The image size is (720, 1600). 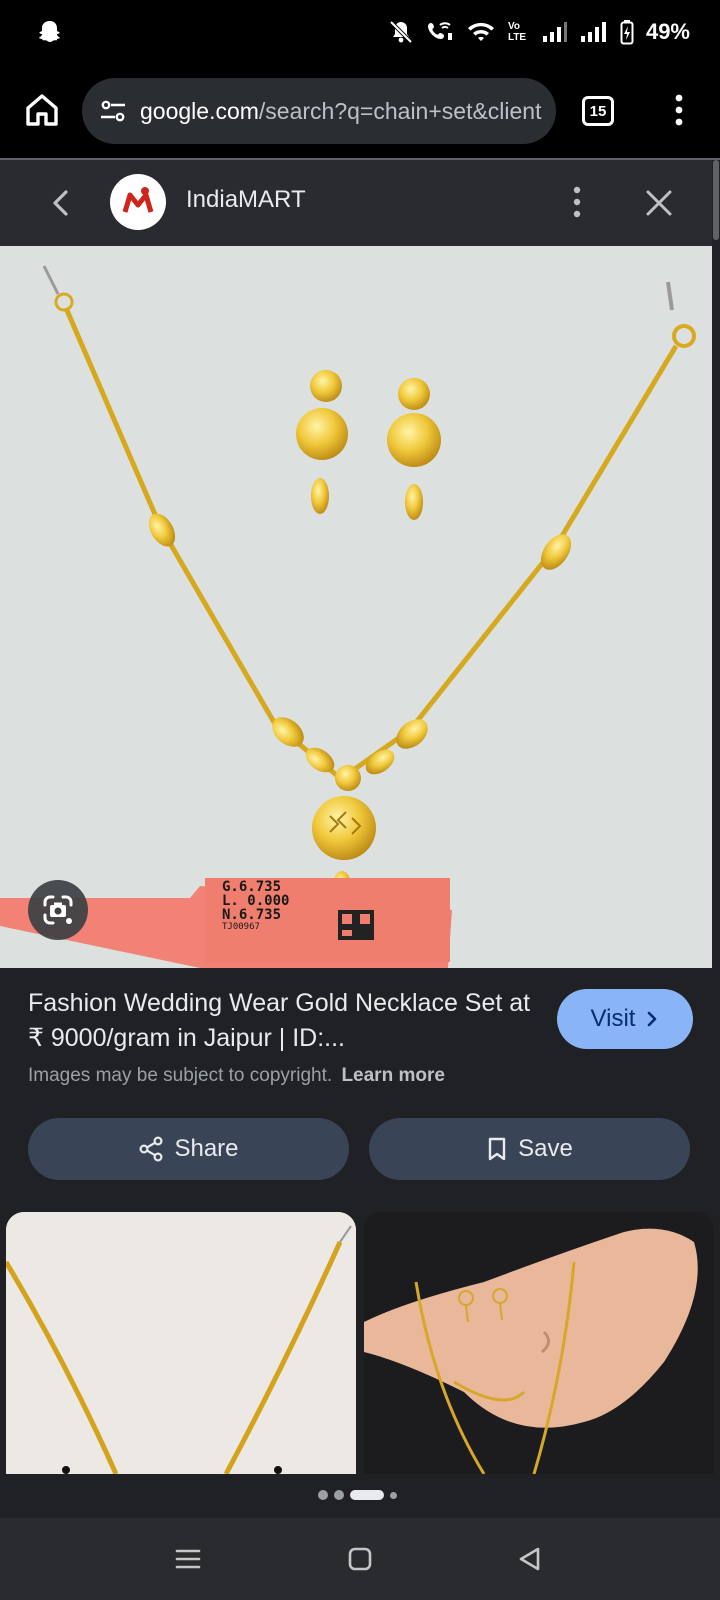 I want to click on browser-toolbar: google.com/search?q=chain+set&client 15, so click(x=360, y=111).